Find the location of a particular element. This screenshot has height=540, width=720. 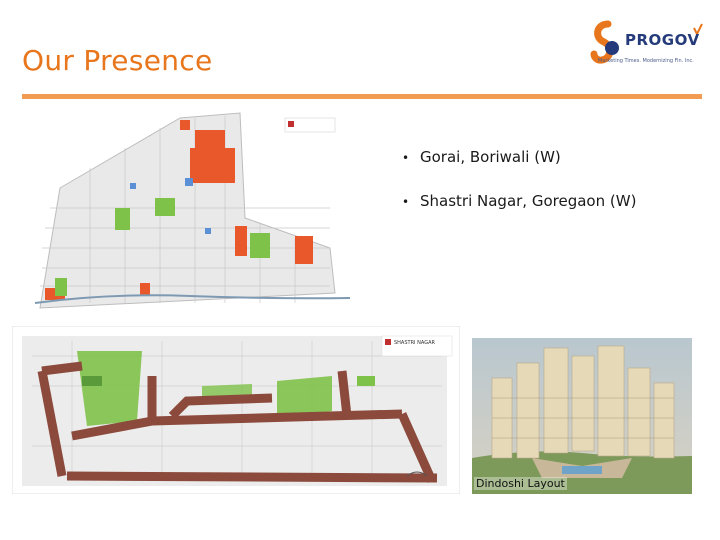

brand-tagline: Marketing Times. Modernizing Fin. Inc. is located at coordinates (646, 61).